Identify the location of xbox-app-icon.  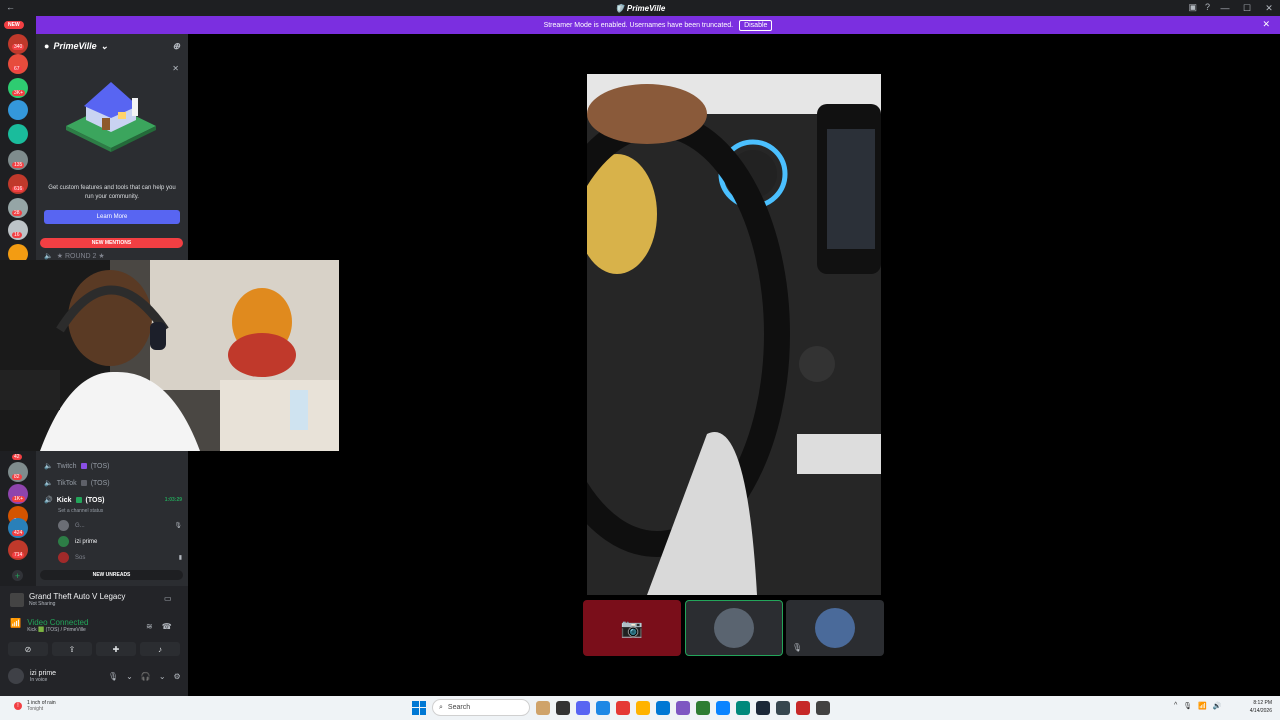
(703, 707).